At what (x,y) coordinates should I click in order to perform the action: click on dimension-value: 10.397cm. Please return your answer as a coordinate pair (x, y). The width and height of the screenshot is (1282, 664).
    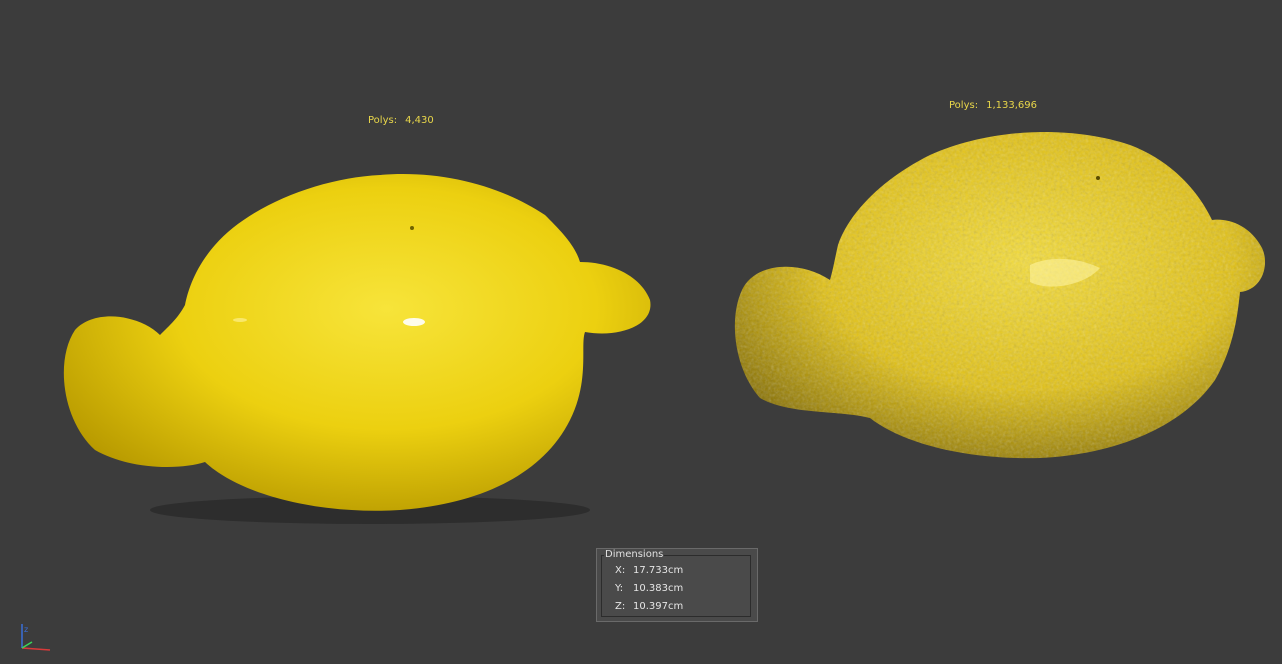
    Looking at the image, I should click on (658, 606).